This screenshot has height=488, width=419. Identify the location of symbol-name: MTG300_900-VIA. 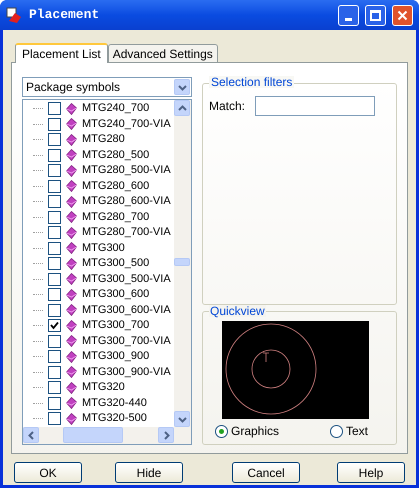
(126, 372).